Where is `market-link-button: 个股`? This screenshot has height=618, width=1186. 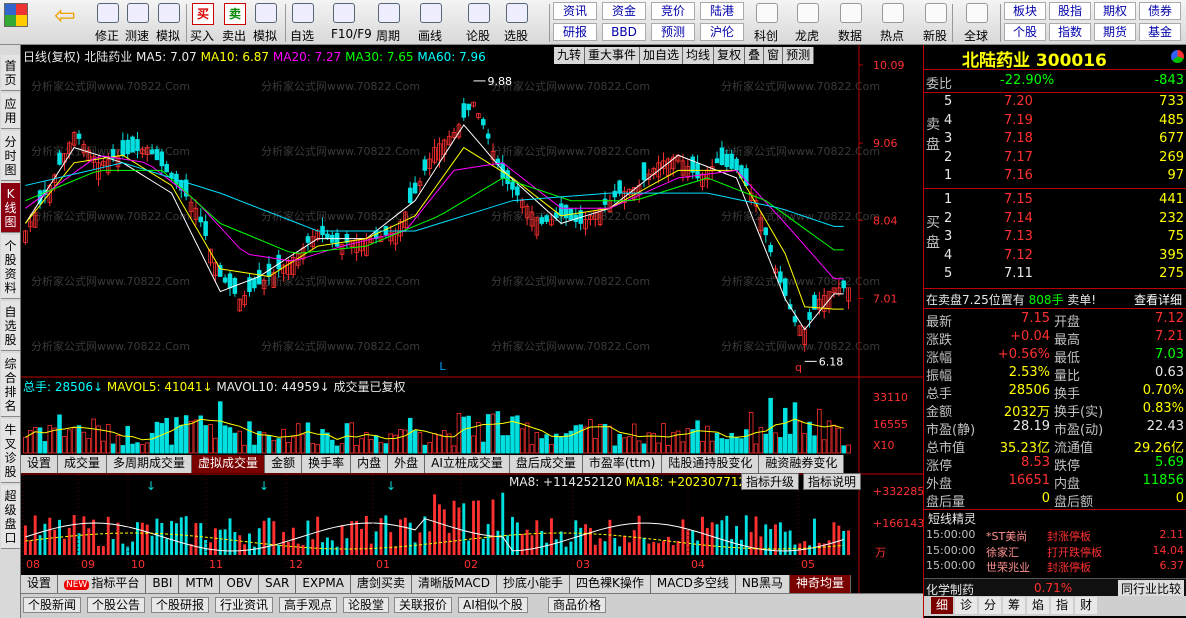 market-link-button: 个股 is located at coordinates (1025, 32).